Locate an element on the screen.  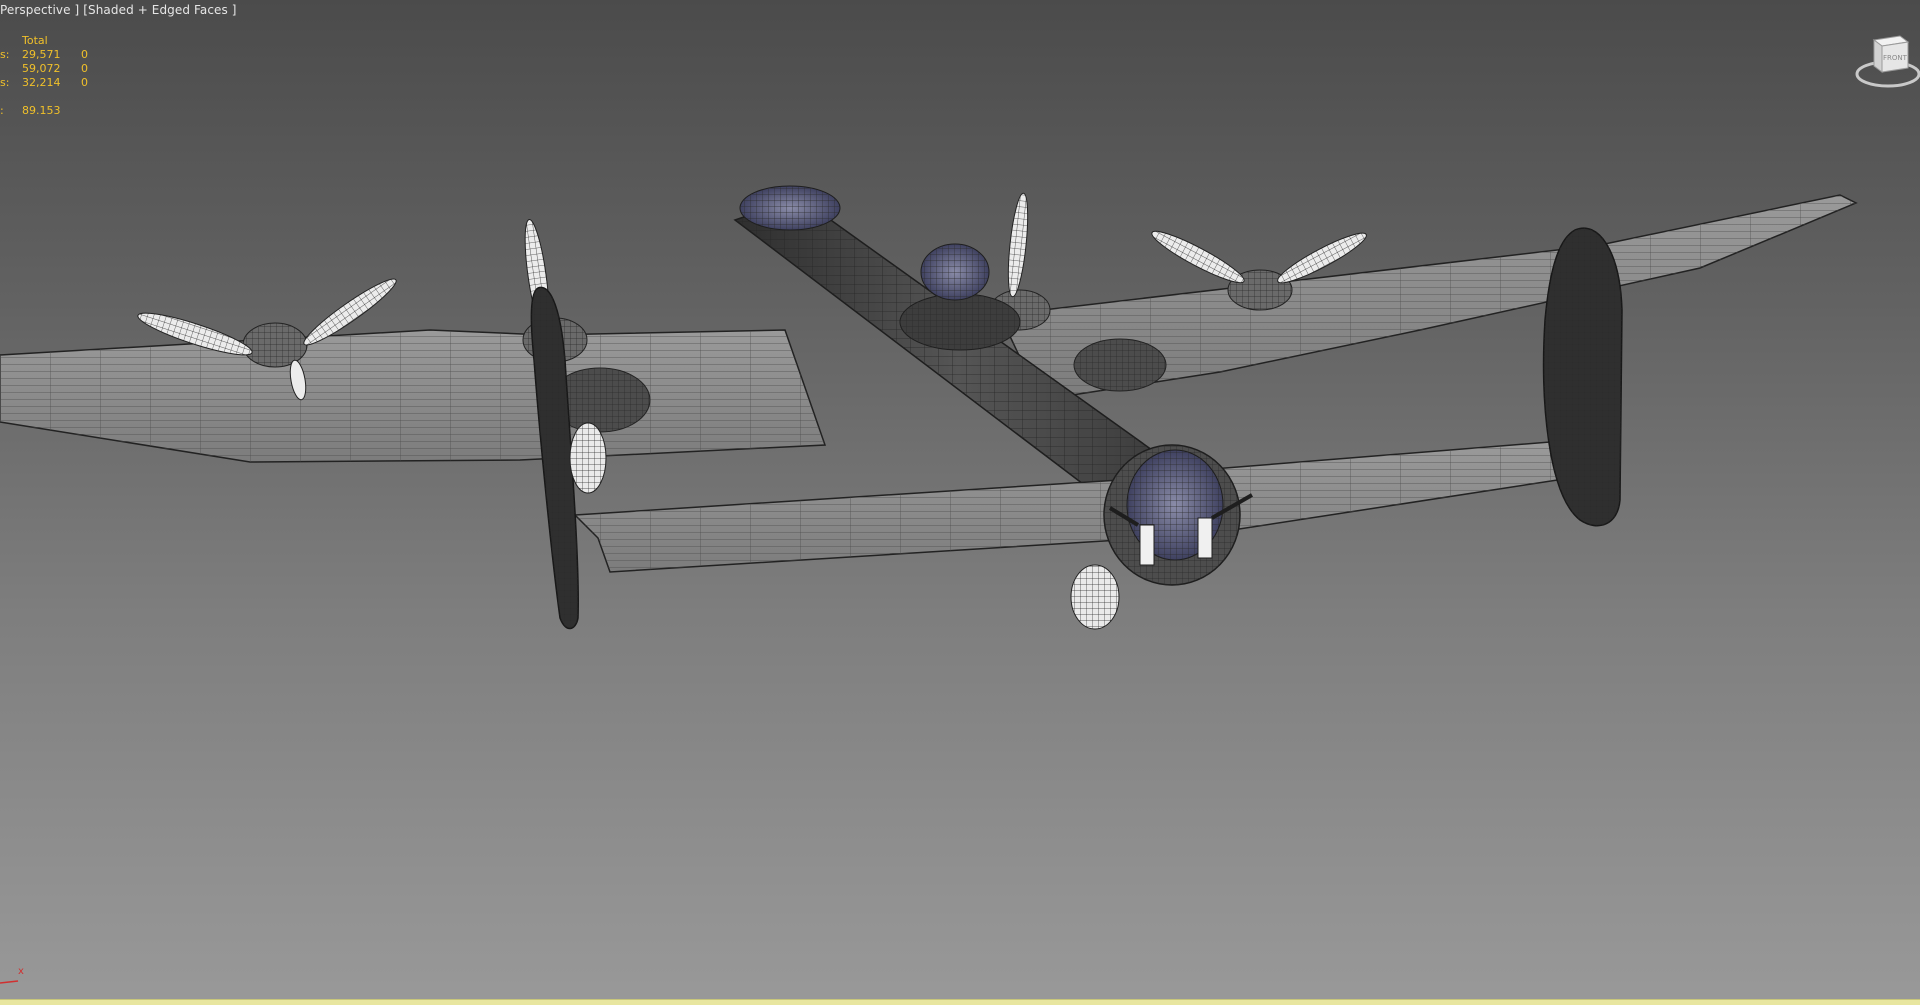
stats-row-total: 32,214 is located at coordinates (41, 82).